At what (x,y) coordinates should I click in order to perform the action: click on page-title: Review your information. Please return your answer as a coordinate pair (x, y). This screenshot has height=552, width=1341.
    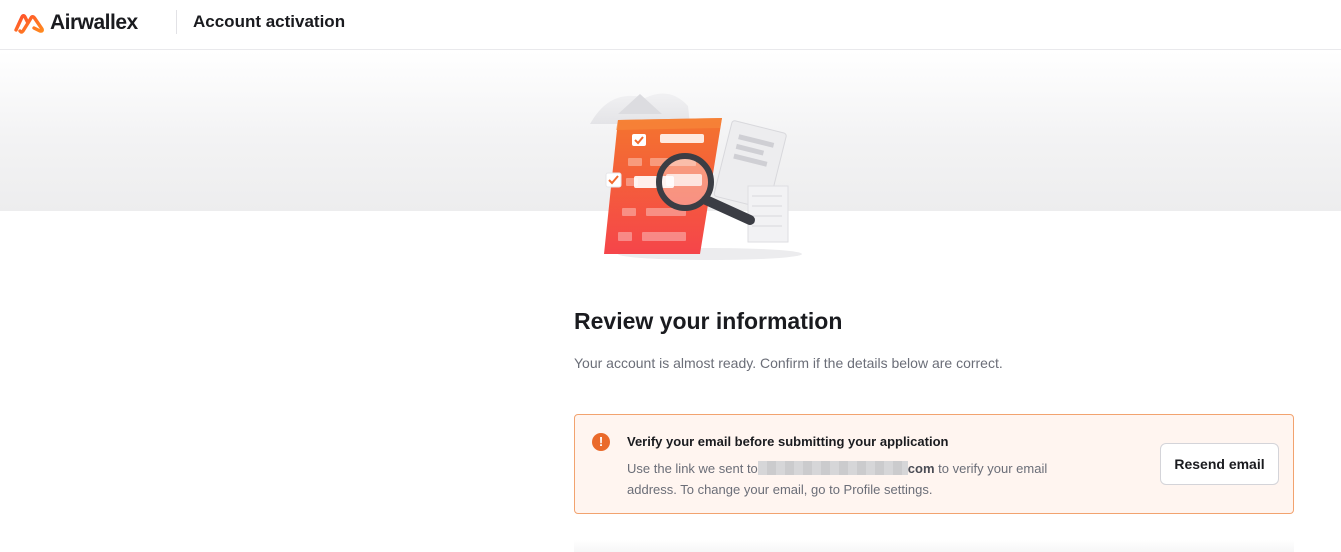
    Looking at the image, I should click on (708, 321).